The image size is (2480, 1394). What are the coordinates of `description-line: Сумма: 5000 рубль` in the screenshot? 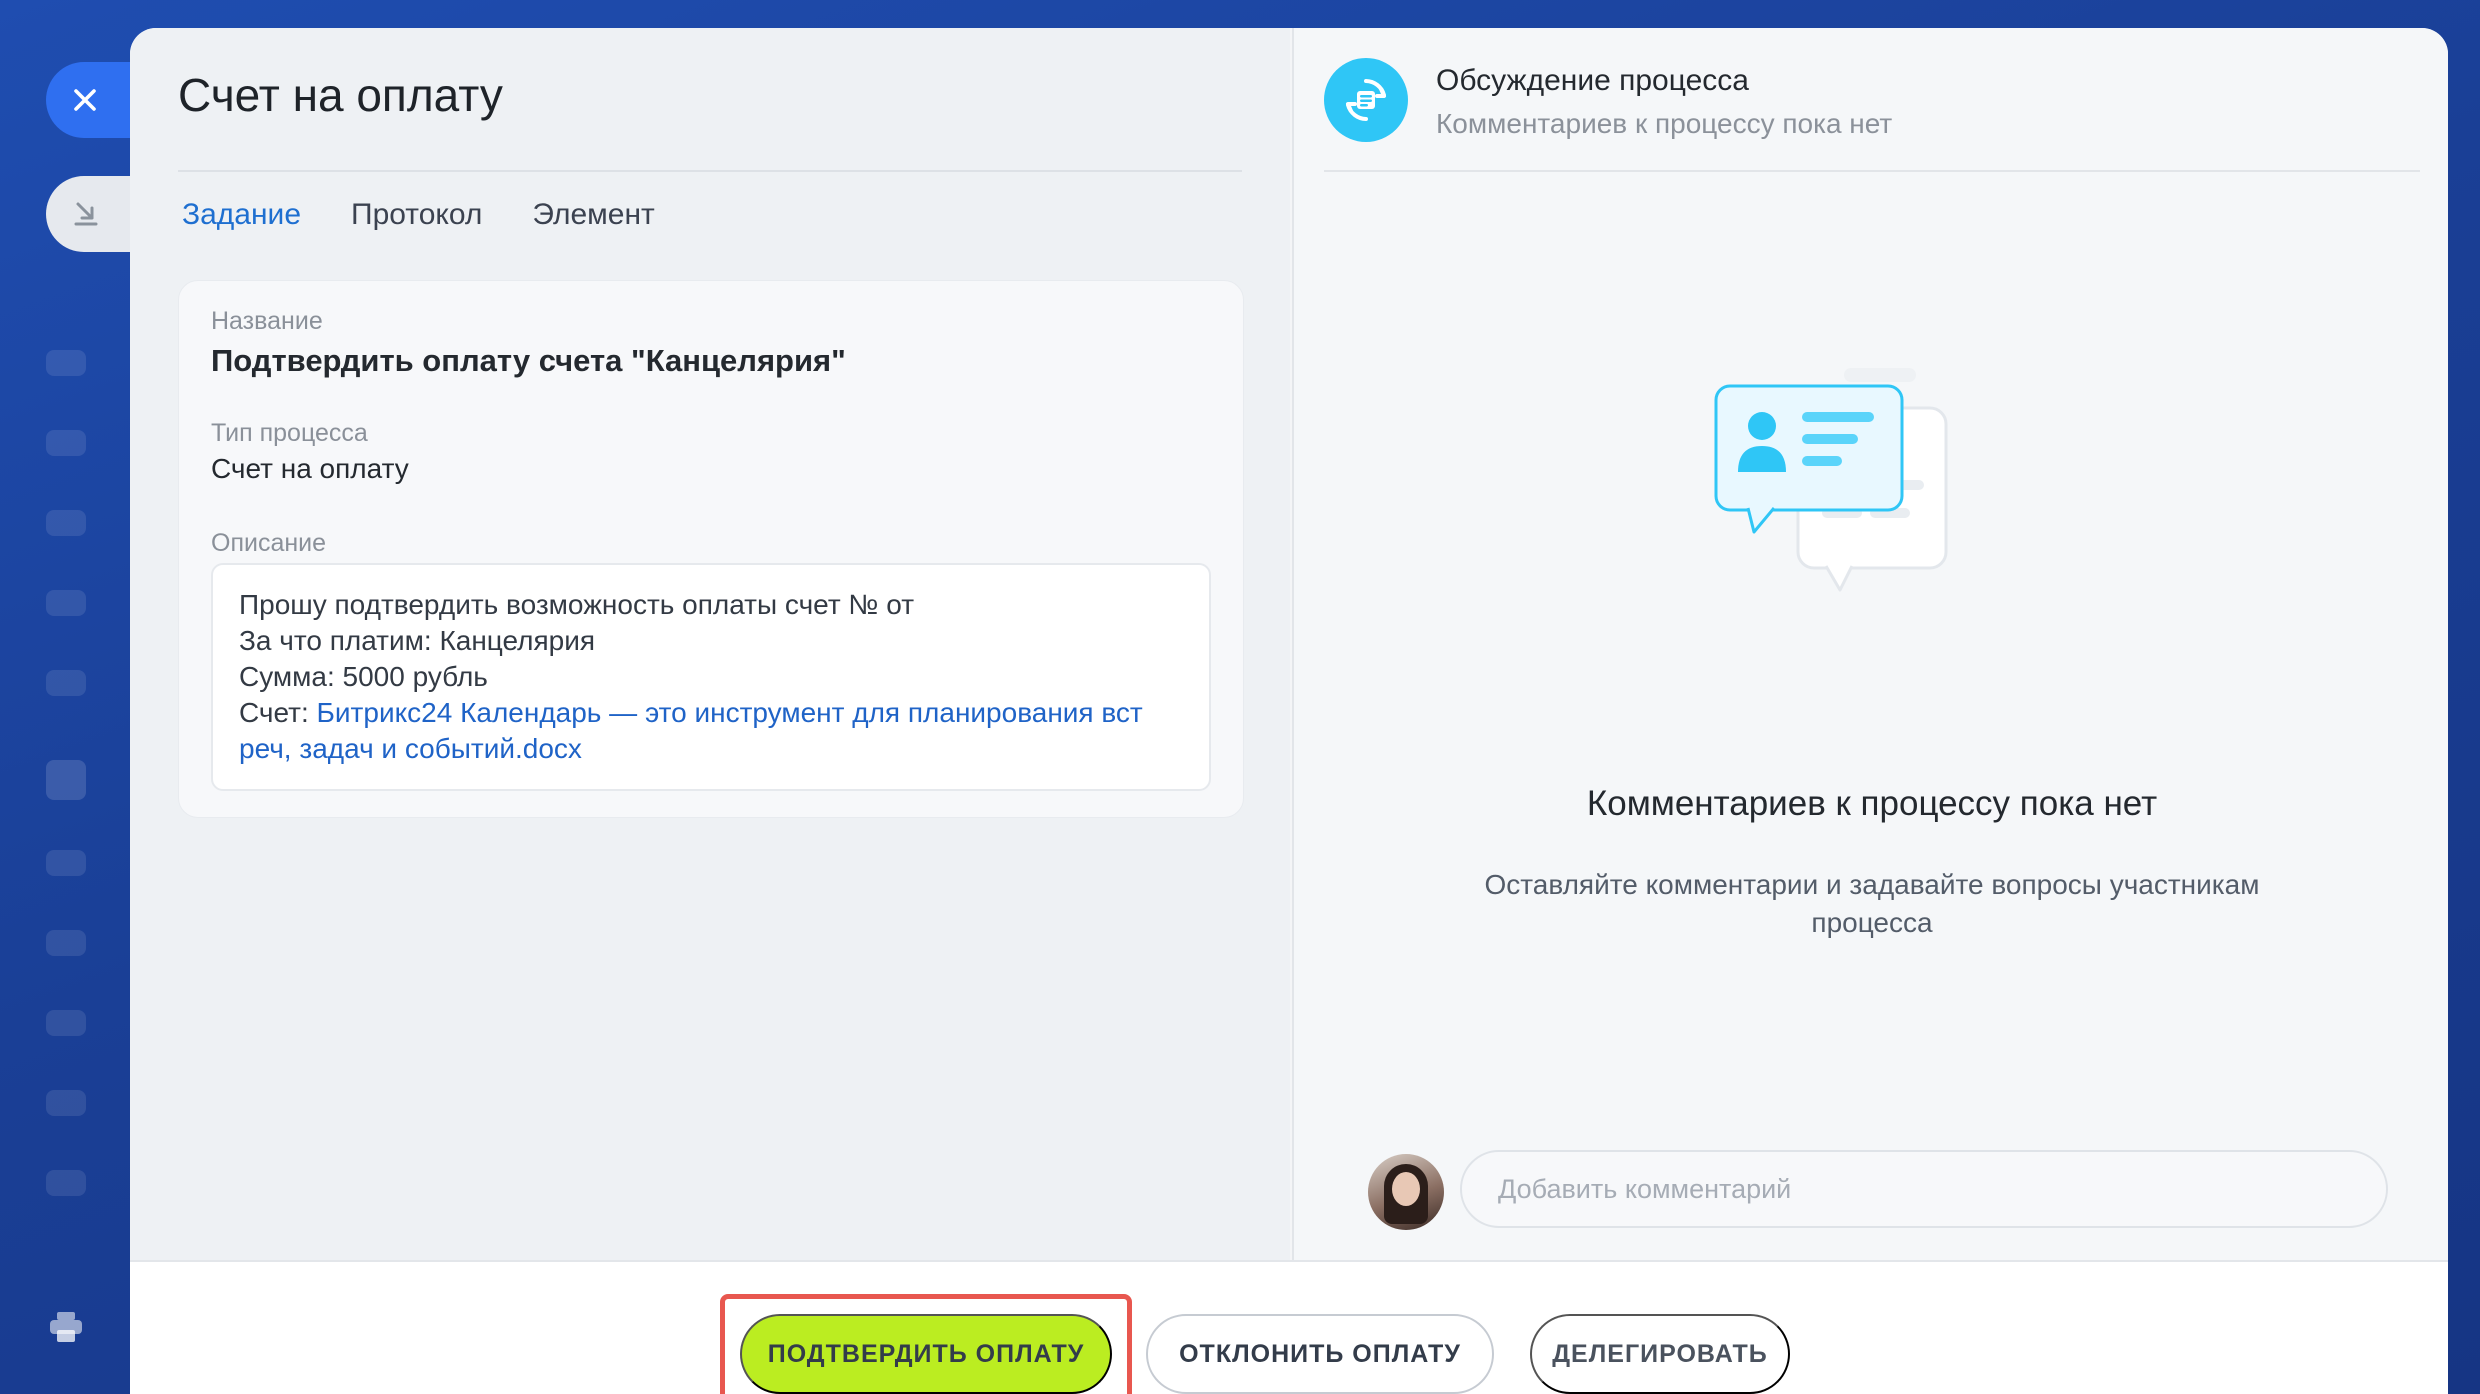 It's located at (363, 676).